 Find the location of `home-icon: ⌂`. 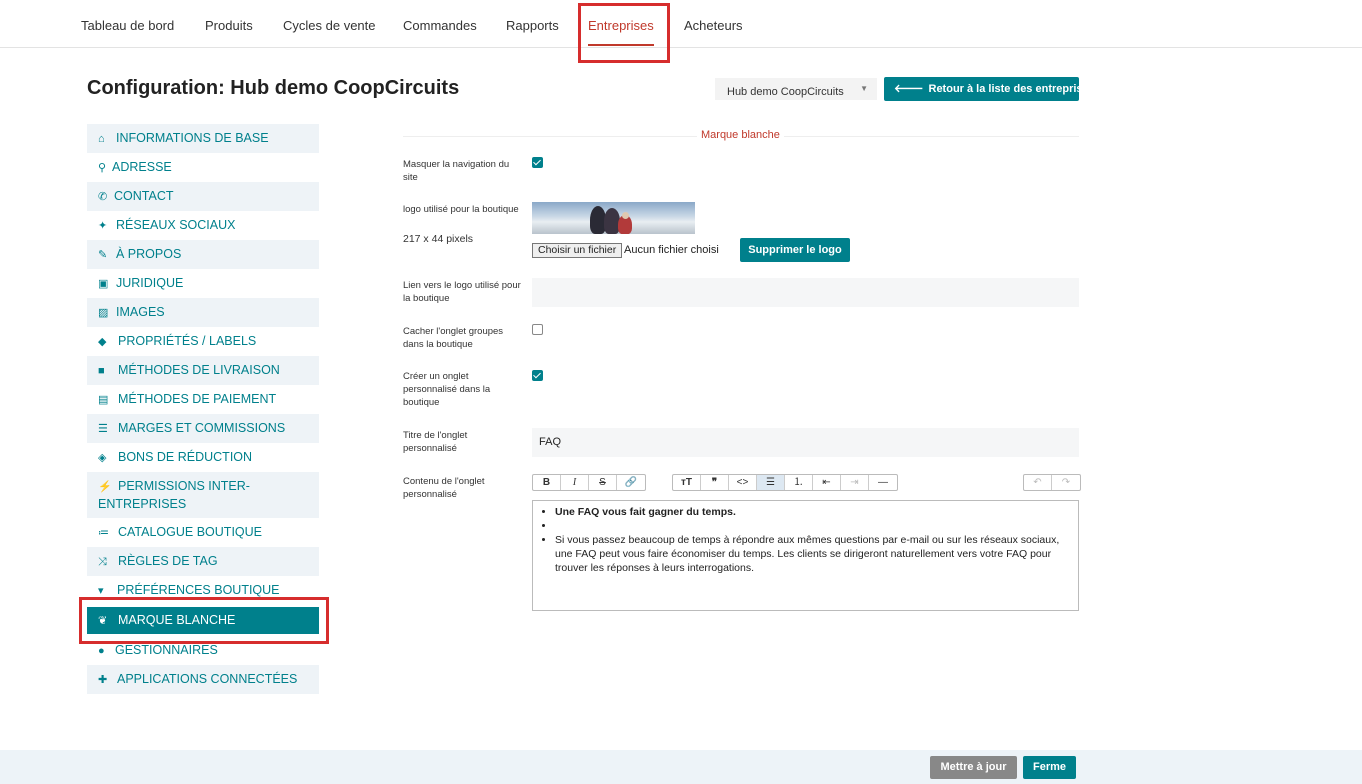

home-icon: ⌂ is located at coordinates (101, 139).